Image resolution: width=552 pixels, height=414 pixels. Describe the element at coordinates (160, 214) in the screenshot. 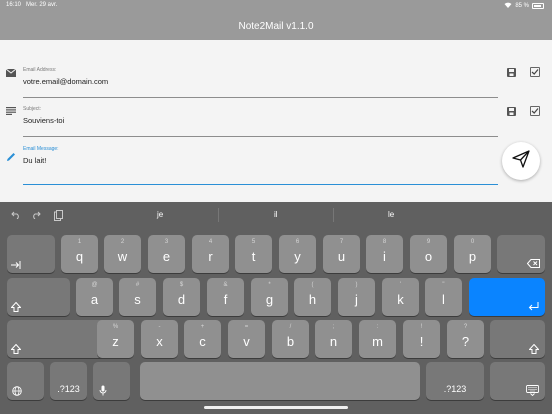

I see `prediction-1: je` at that location.